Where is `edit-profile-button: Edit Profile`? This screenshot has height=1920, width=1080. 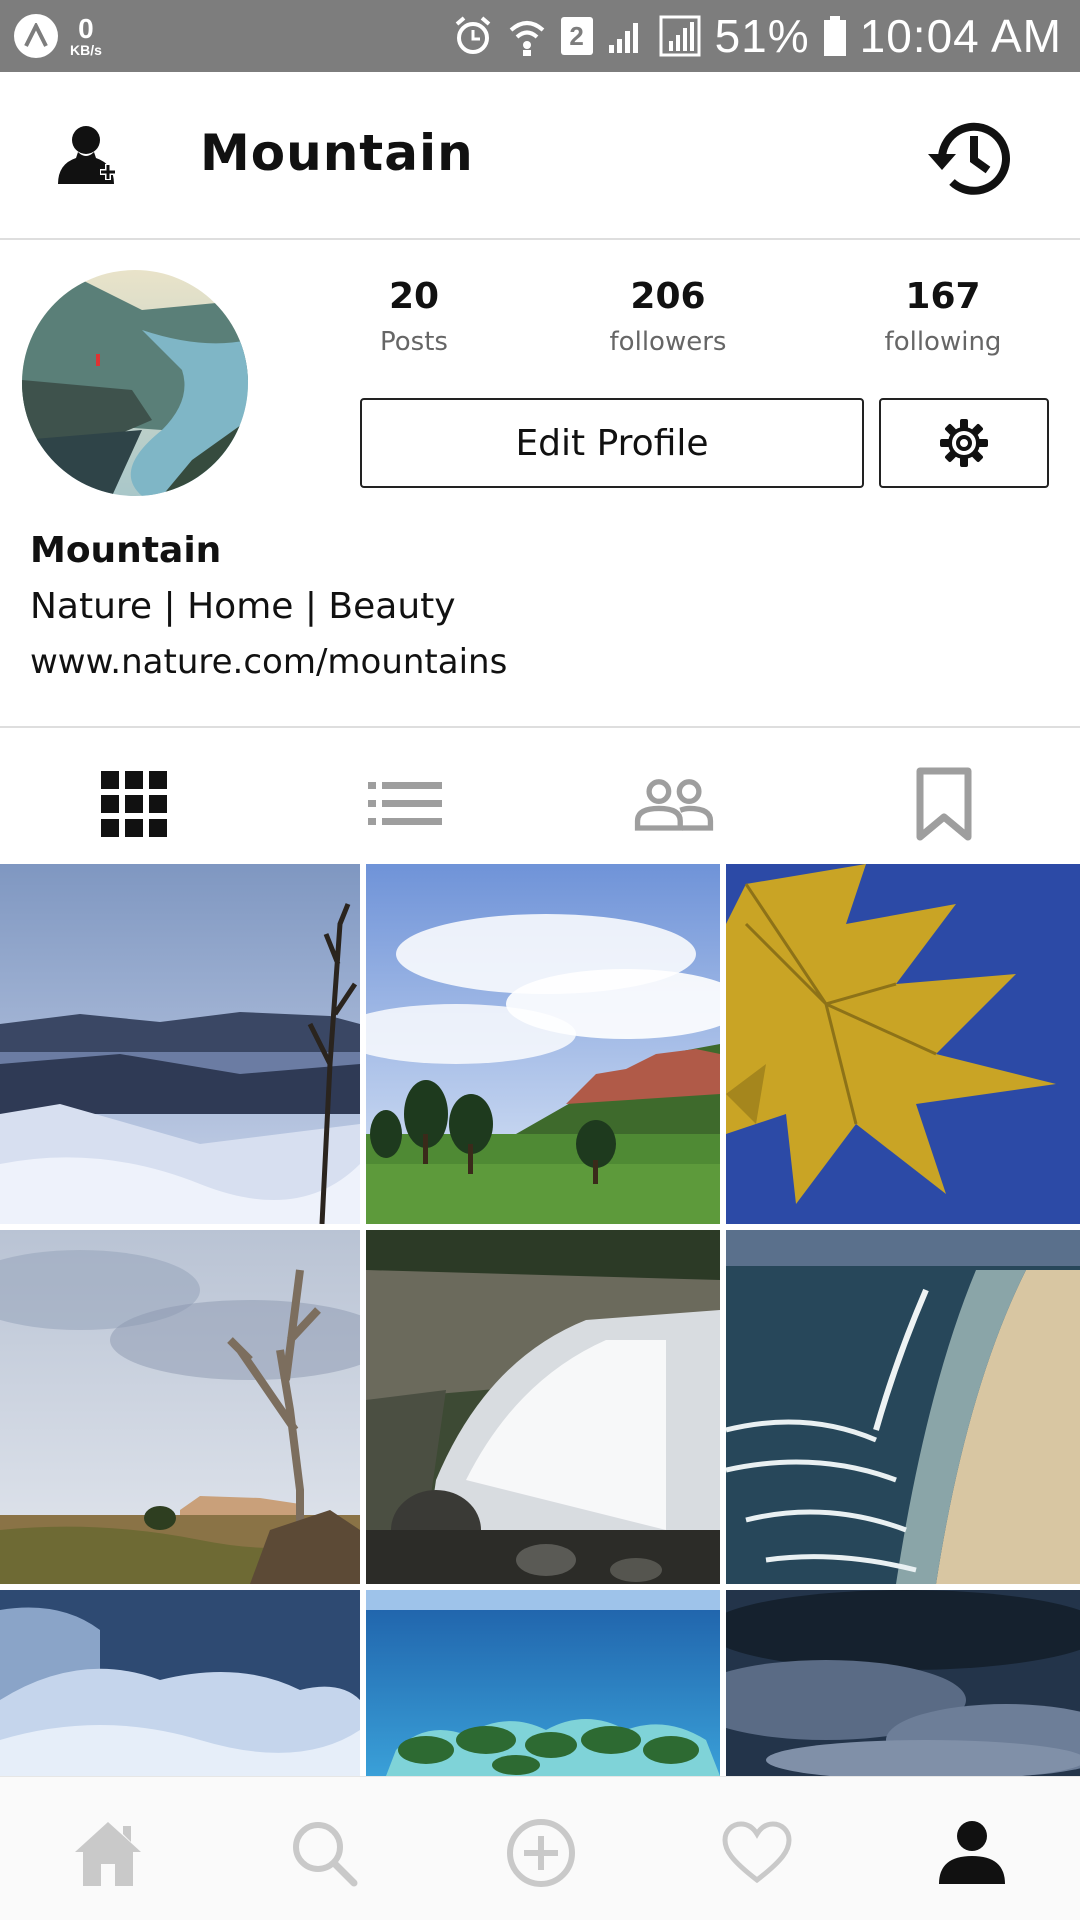
edit-profile-button: Edit Profile is located at coordinates (612, 443).